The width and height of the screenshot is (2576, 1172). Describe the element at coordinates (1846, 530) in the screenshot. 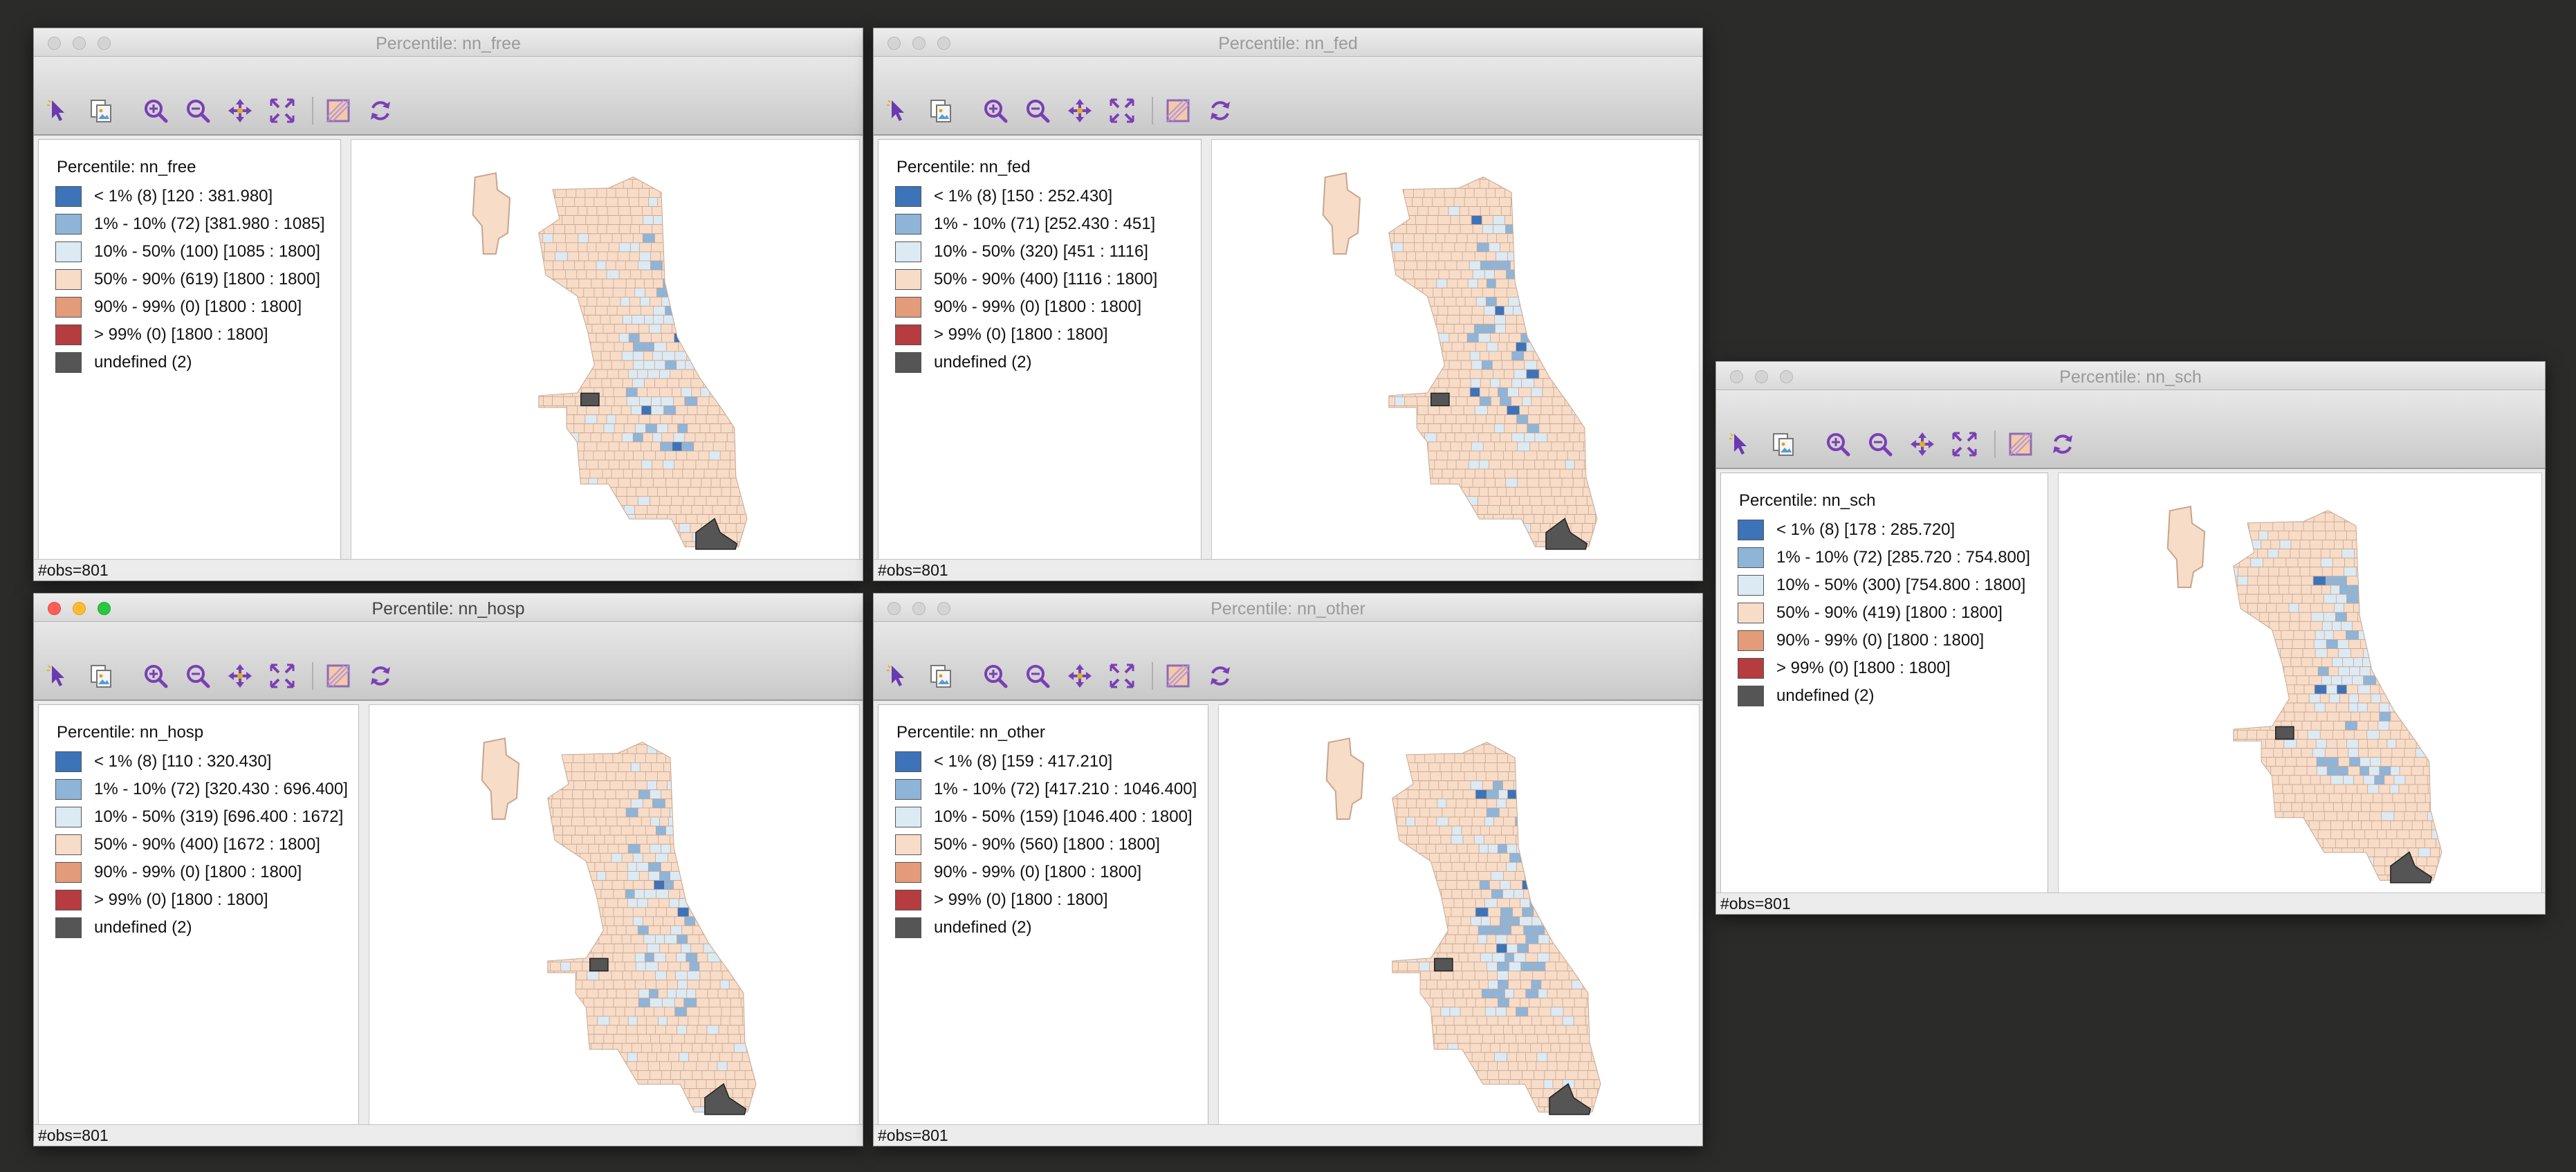

I see `legend-item: < 1% (8) [178 : 285.720]` at that location.